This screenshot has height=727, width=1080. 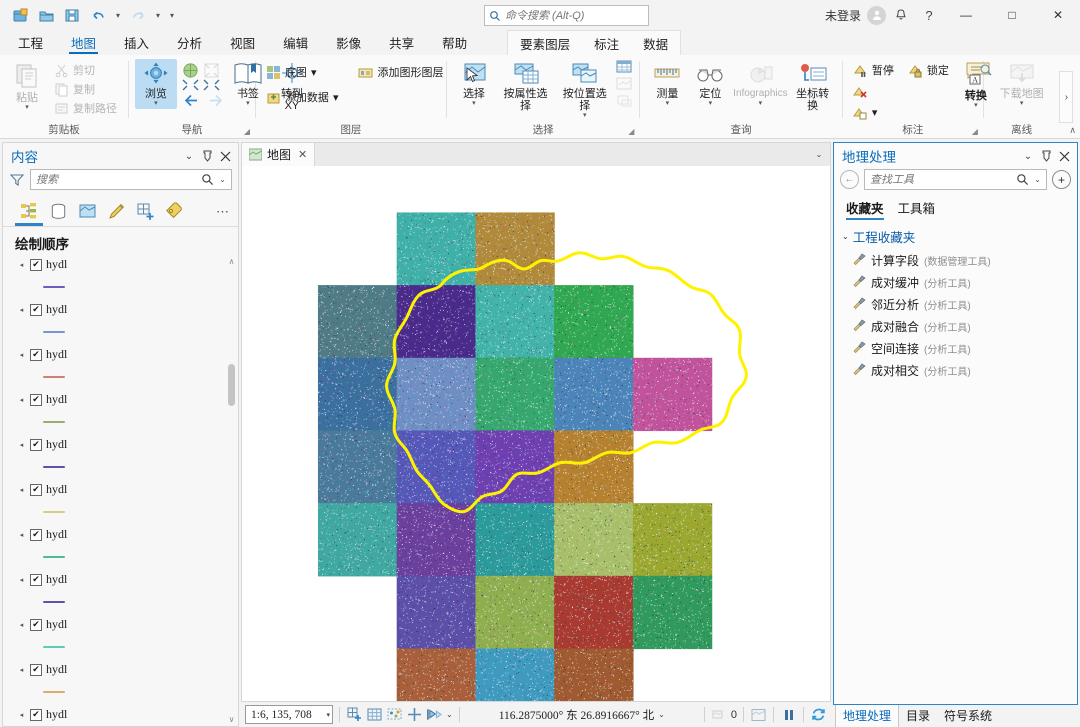 I want to click on zoom-in-arrows-icon, so click(x=190, y=85).